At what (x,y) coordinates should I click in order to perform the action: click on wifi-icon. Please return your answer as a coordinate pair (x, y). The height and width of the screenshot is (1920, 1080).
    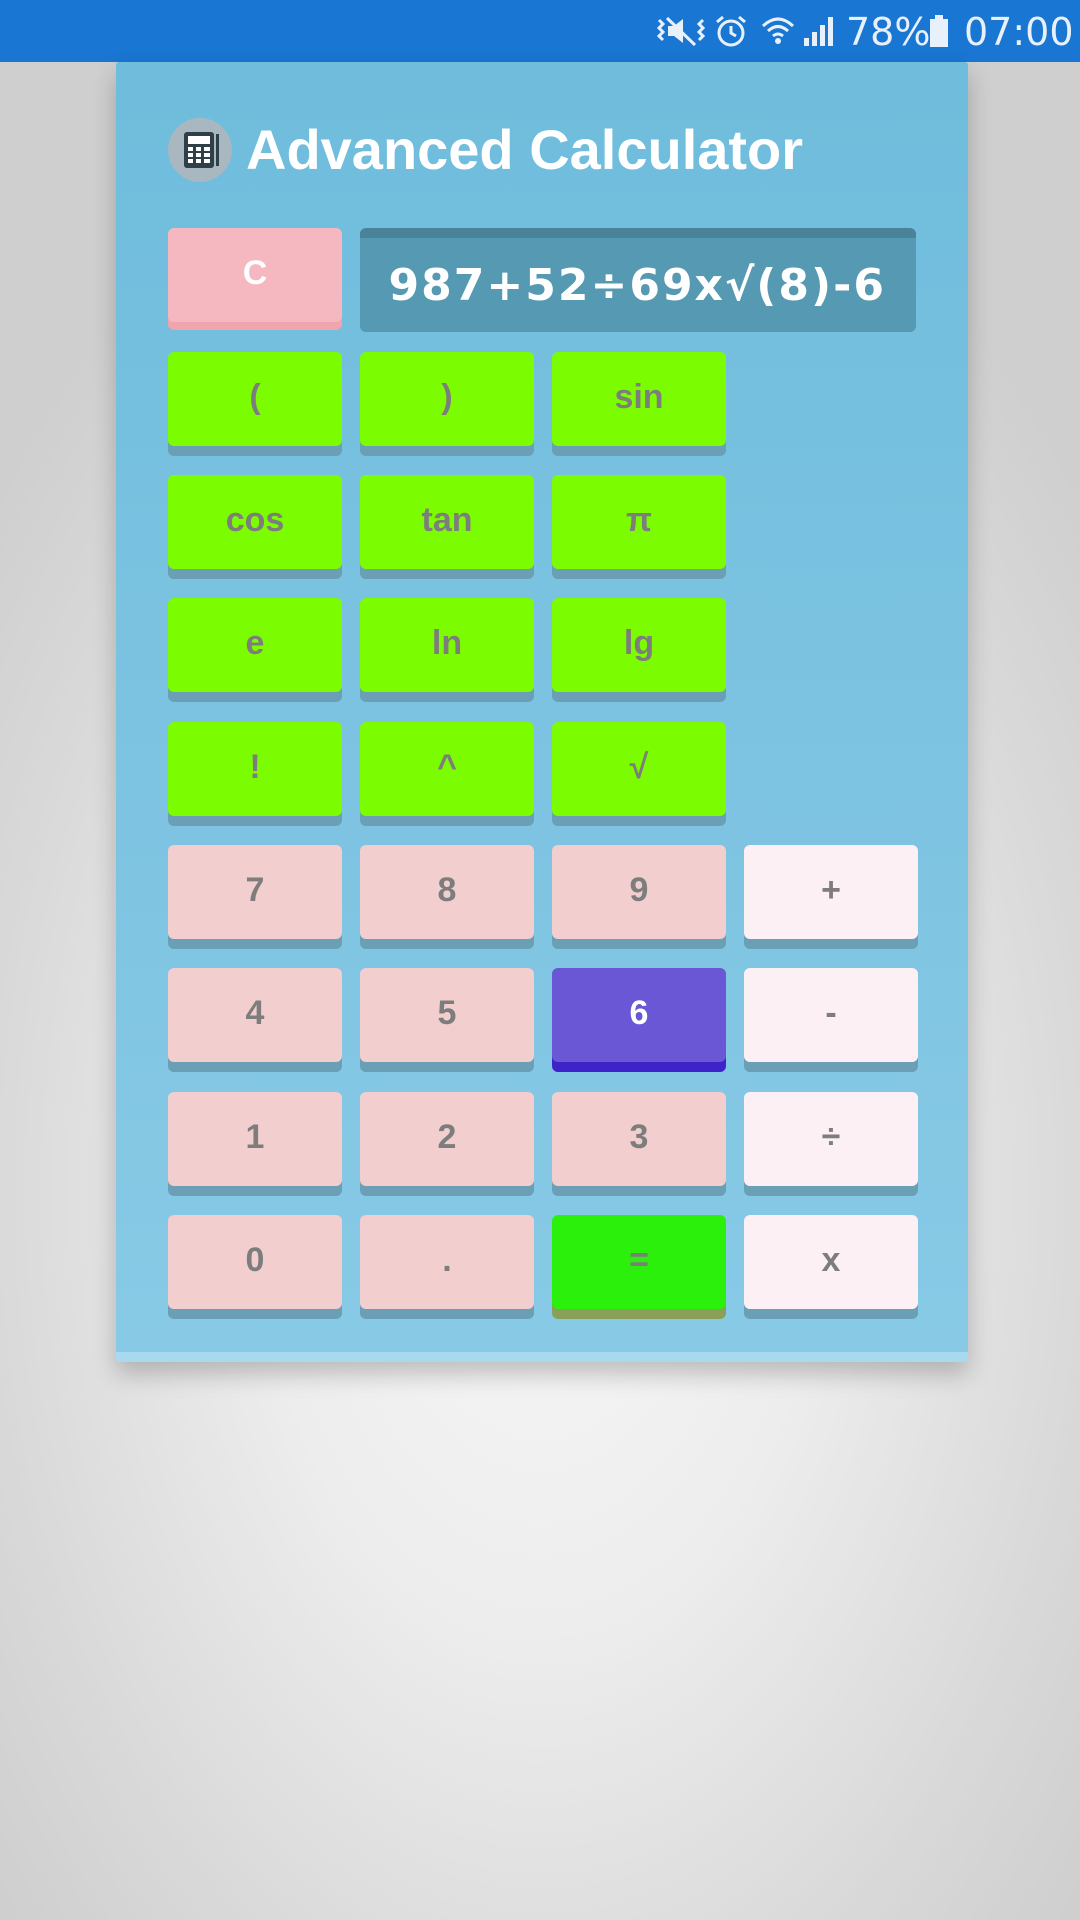
    Looking at the image, I should click on (778, 30).